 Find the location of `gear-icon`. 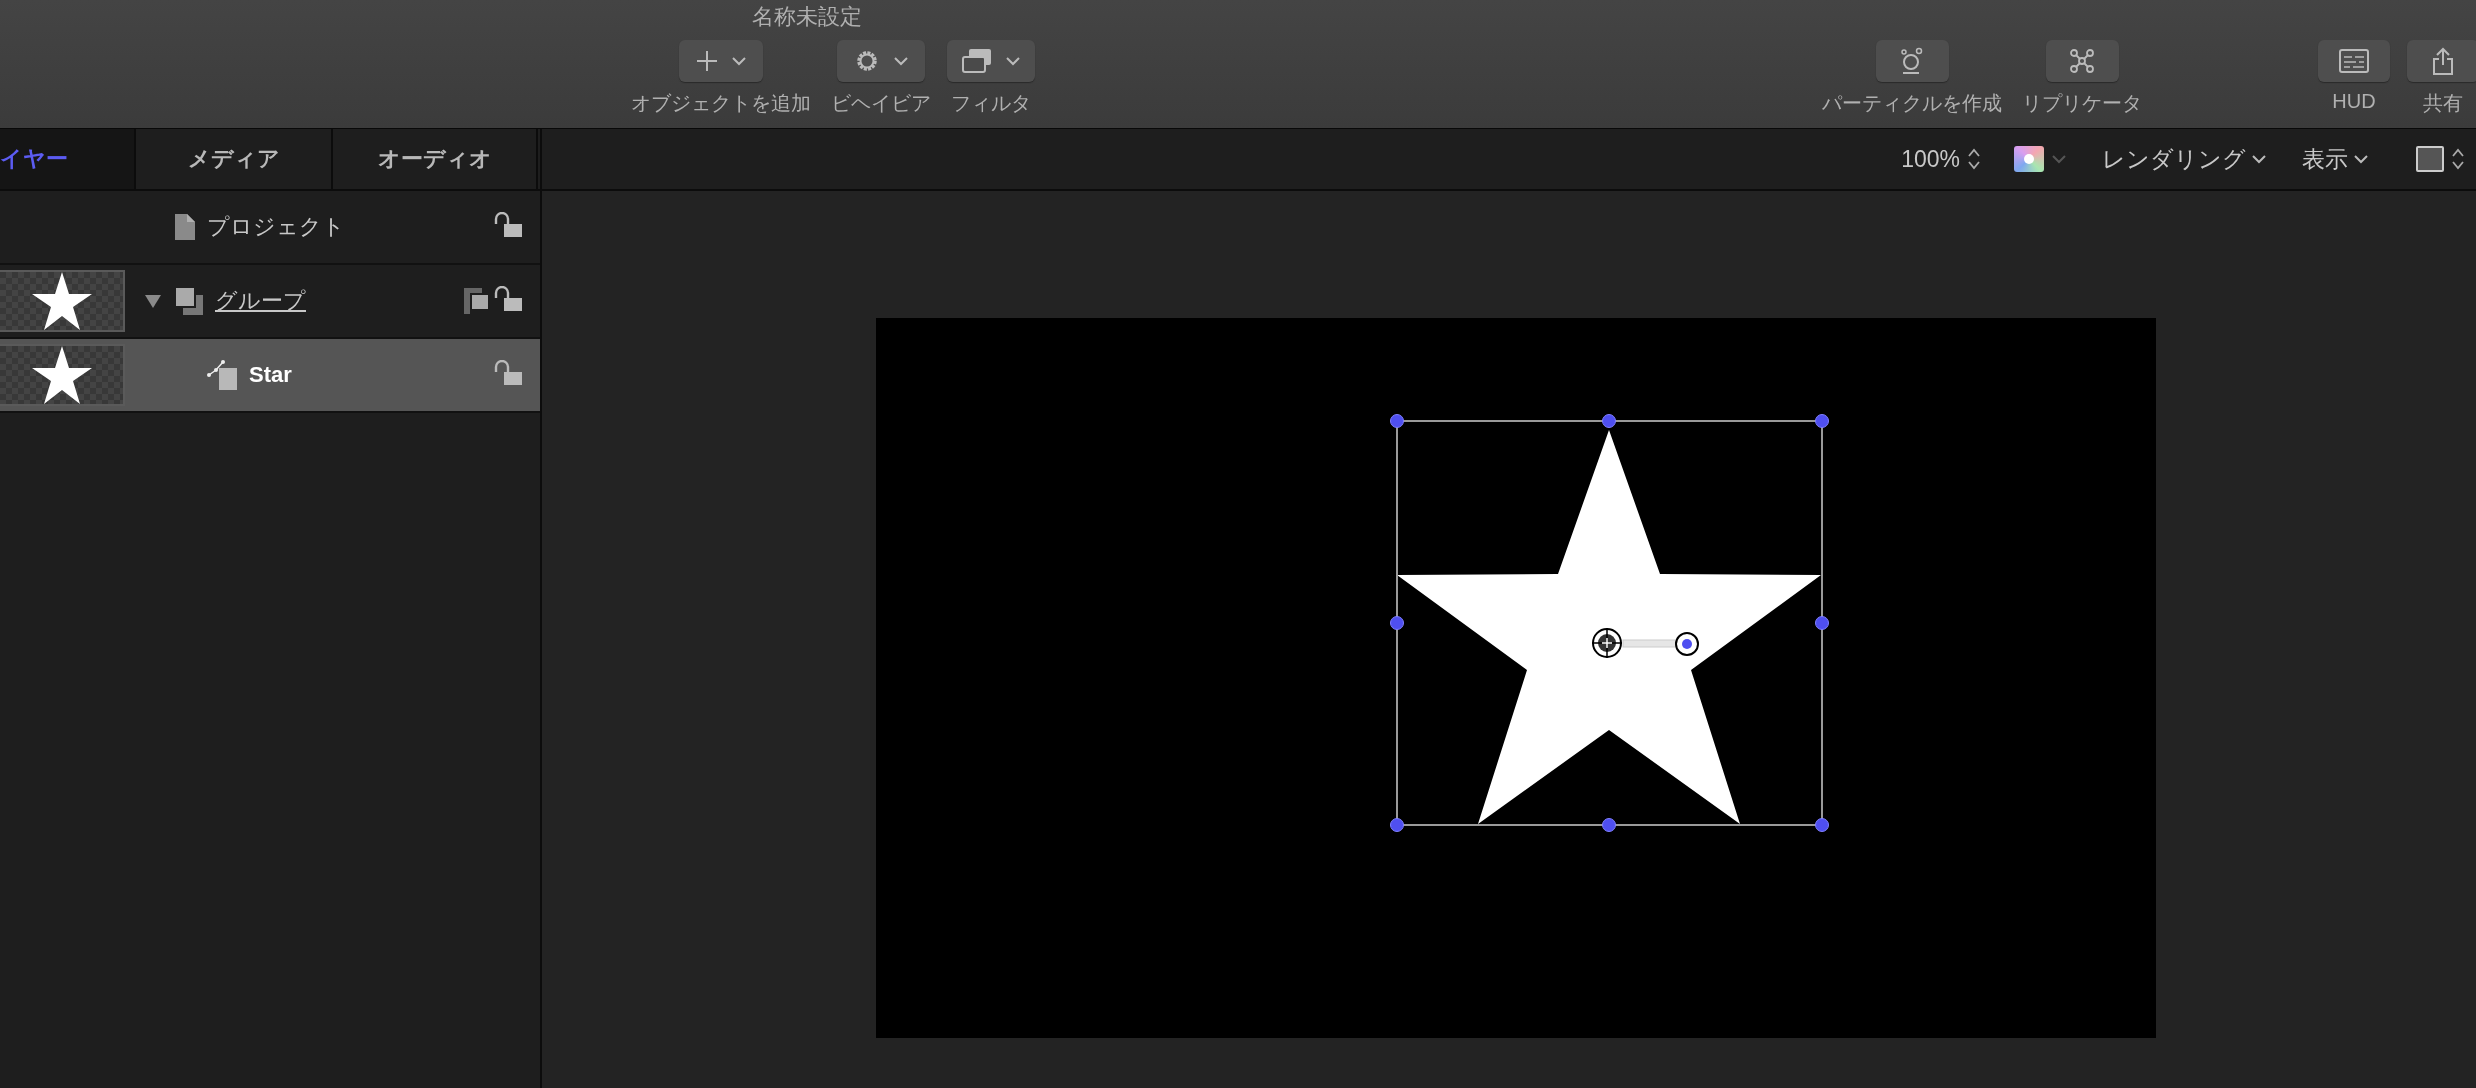

gear-icon is located at coordinates (867, 61).